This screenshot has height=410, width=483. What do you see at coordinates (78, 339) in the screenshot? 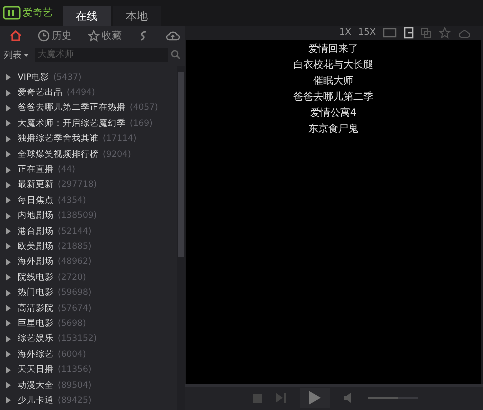
I see `category-count: (153152)` at bounding box center [78, 339].